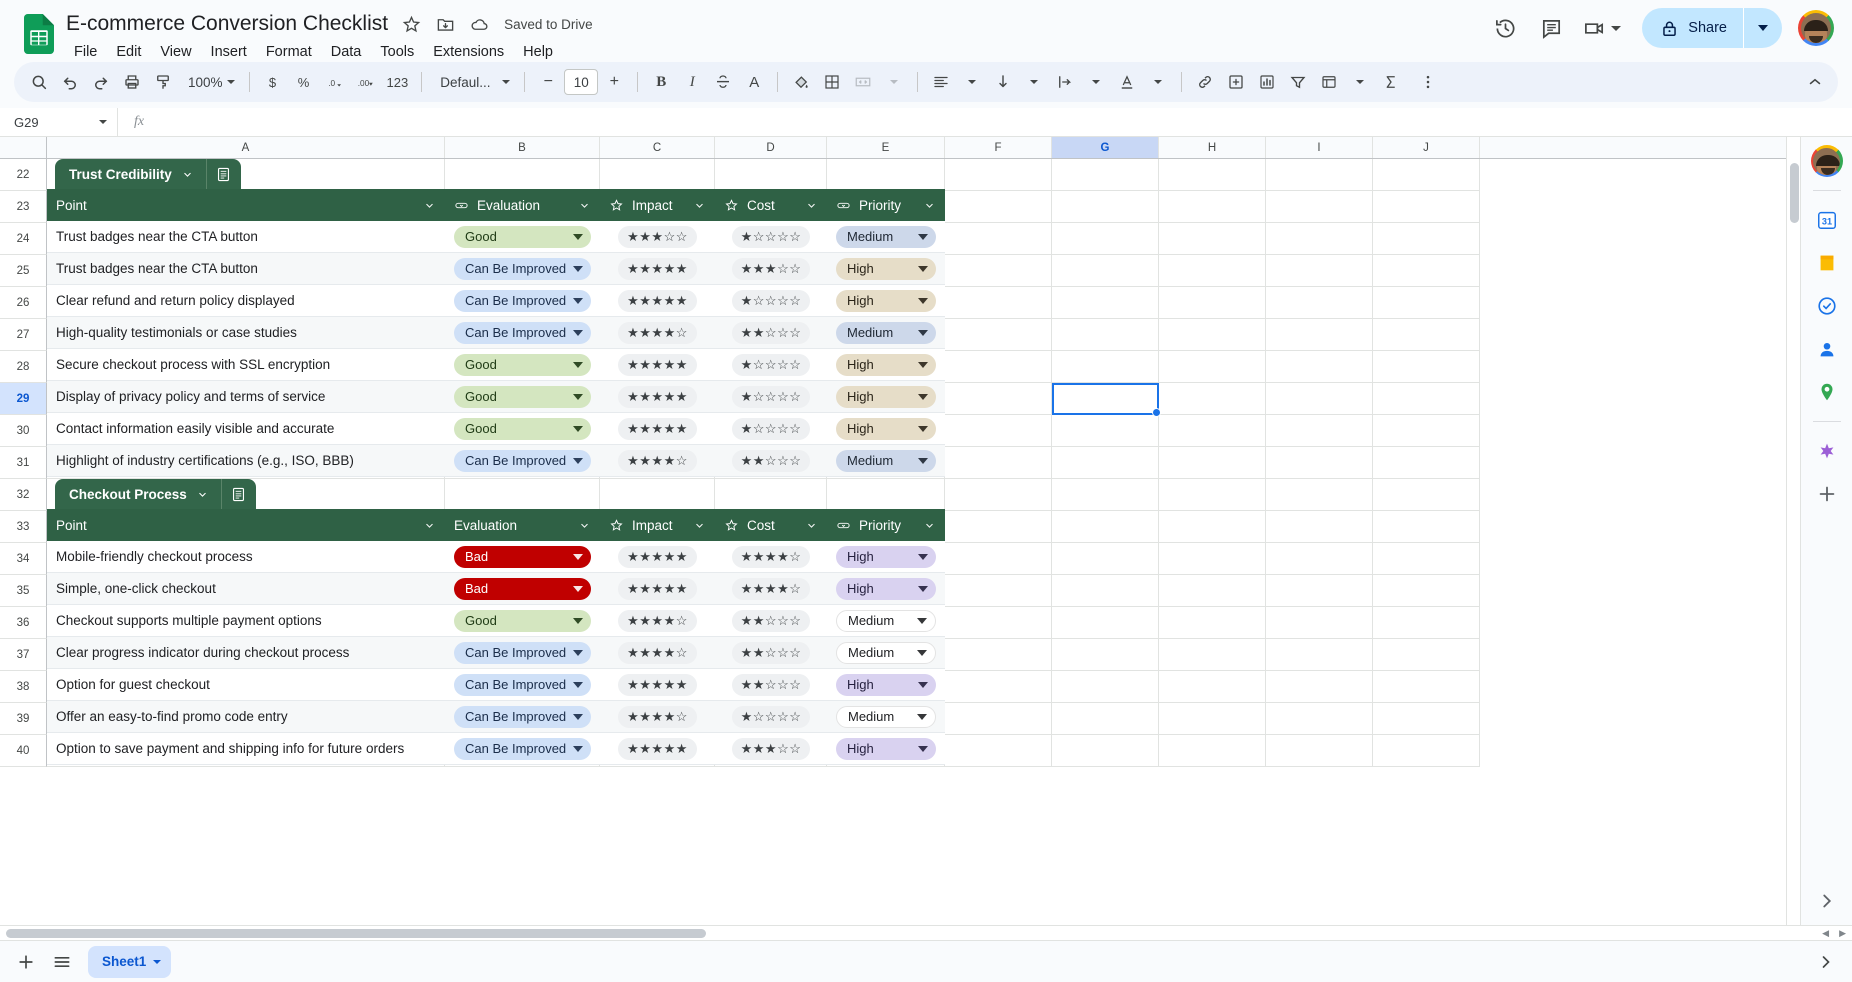 The height and width of the screenshot is (982, 1852). I want to click on menu-tools: Tools, so click(397, 52).